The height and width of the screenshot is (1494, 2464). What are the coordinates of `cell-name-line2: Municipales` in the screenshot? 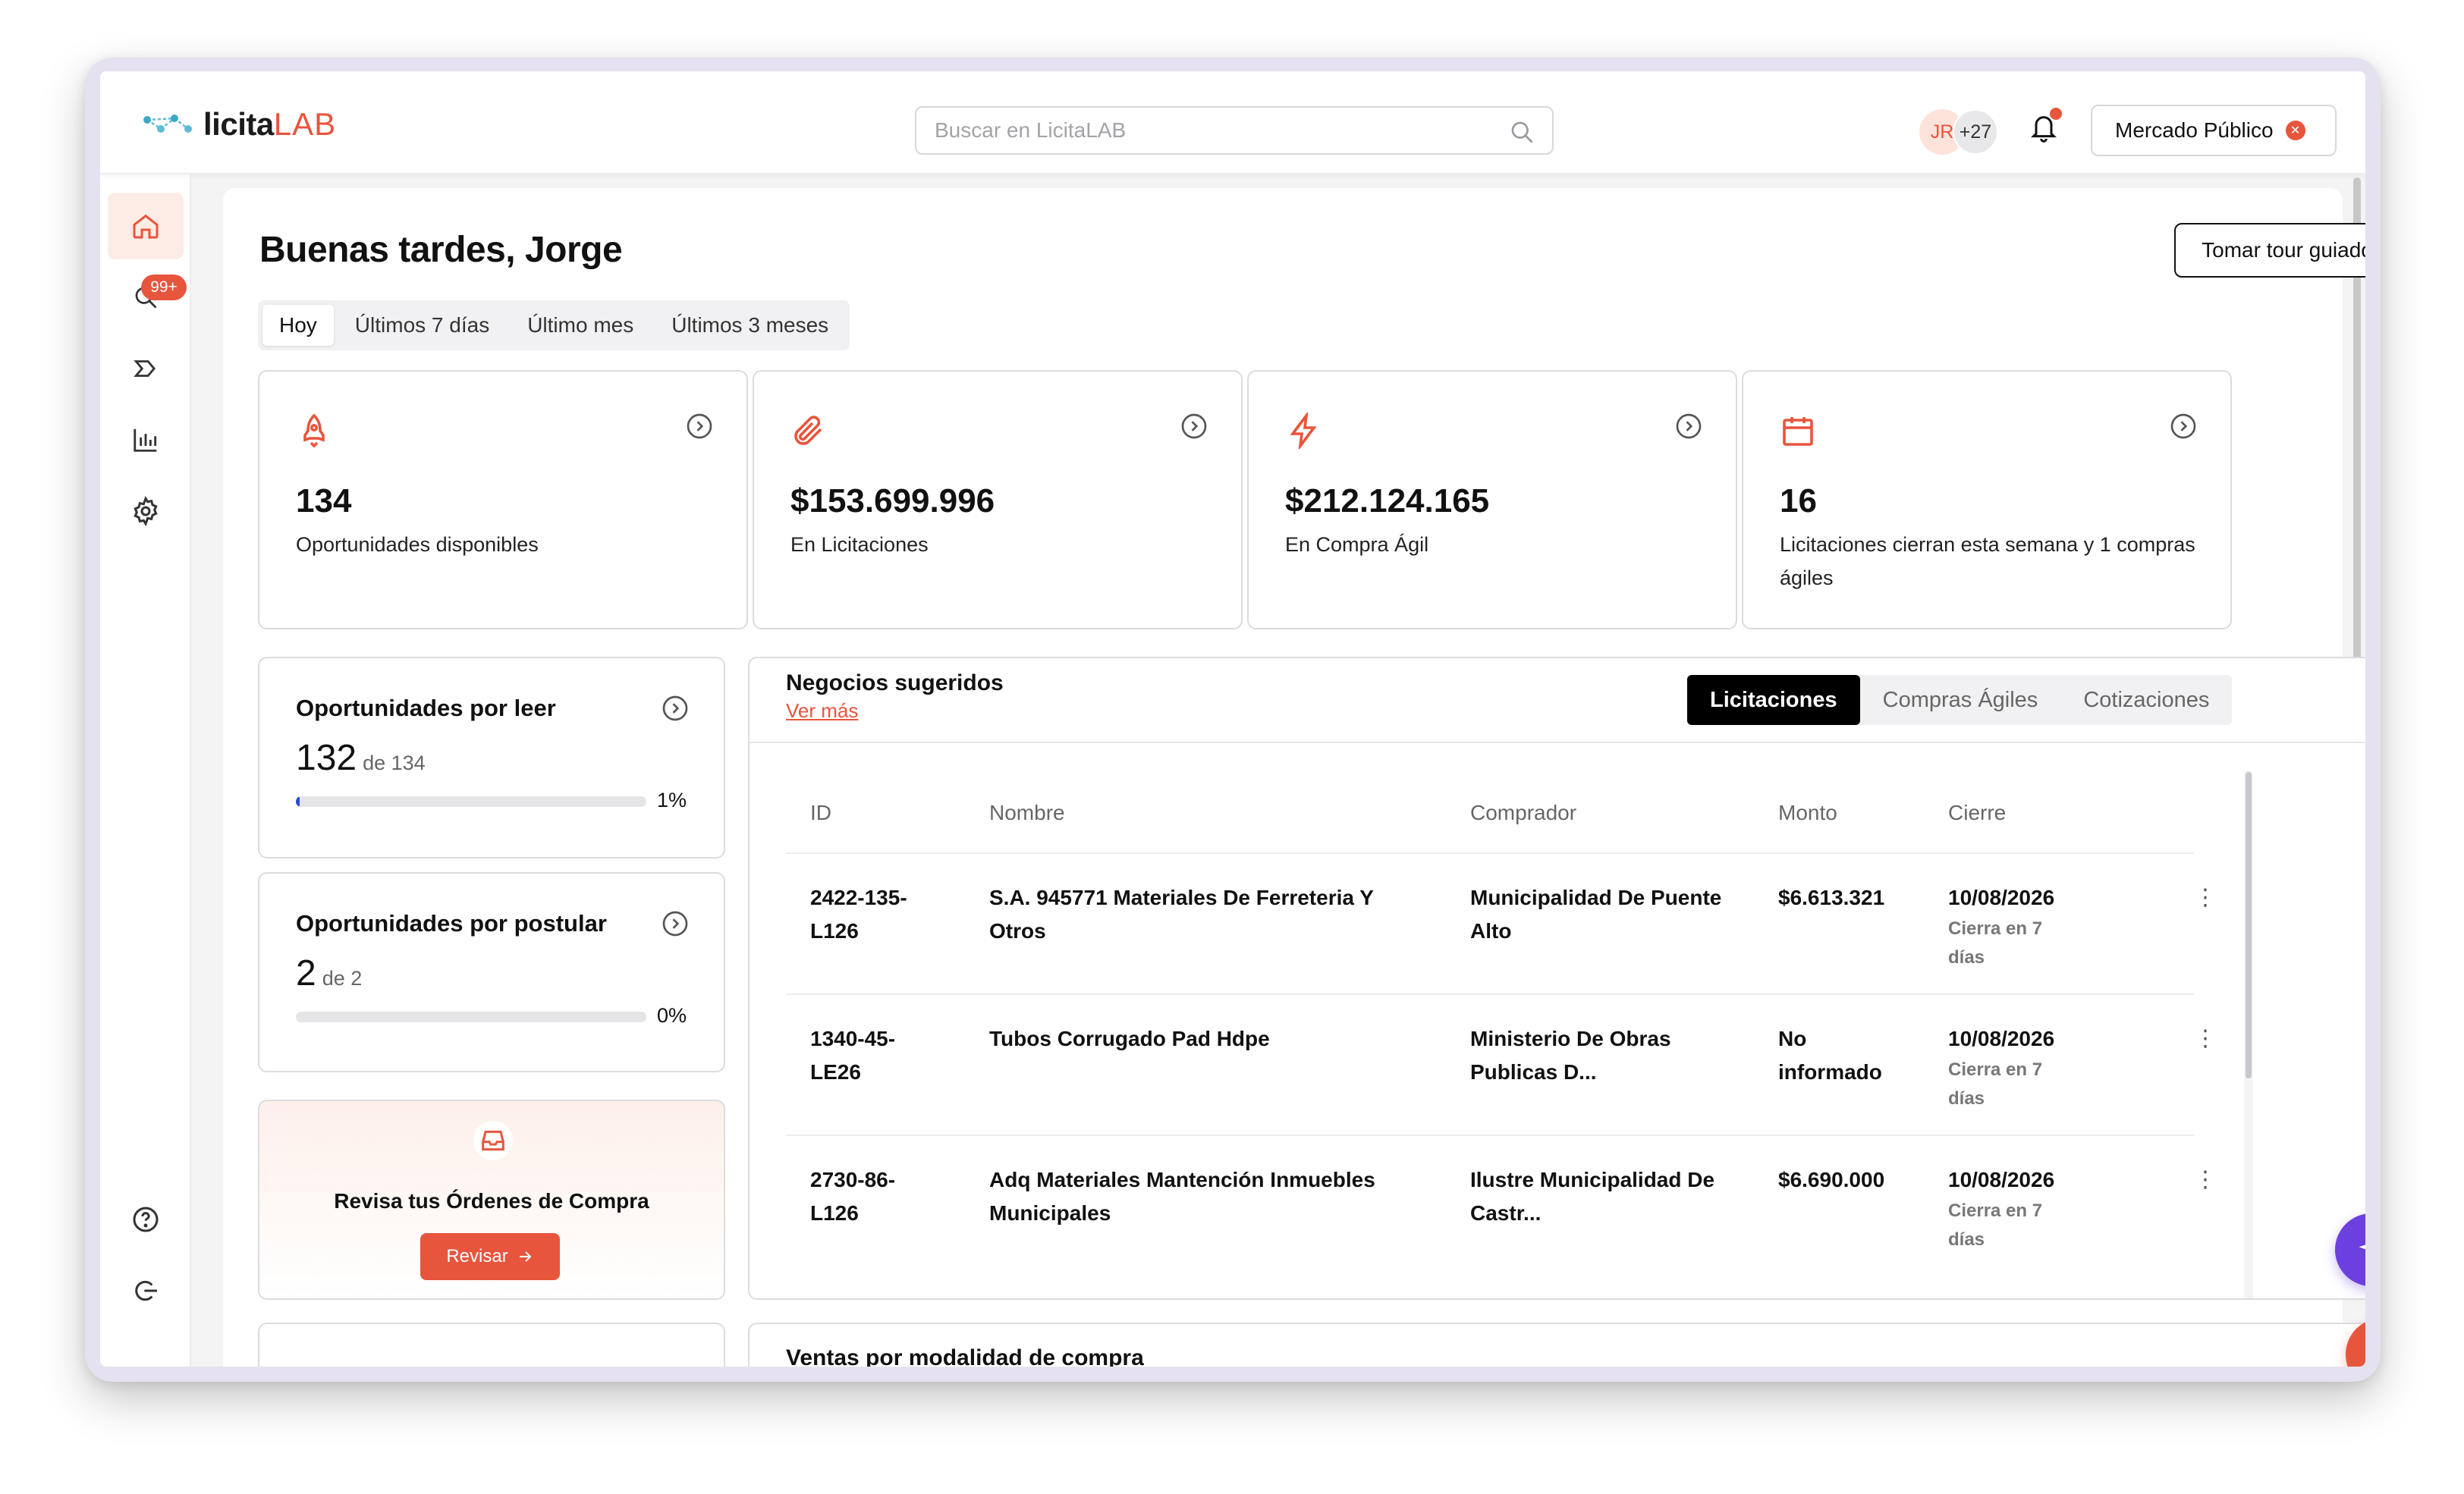 It's located at (1050, 1213).